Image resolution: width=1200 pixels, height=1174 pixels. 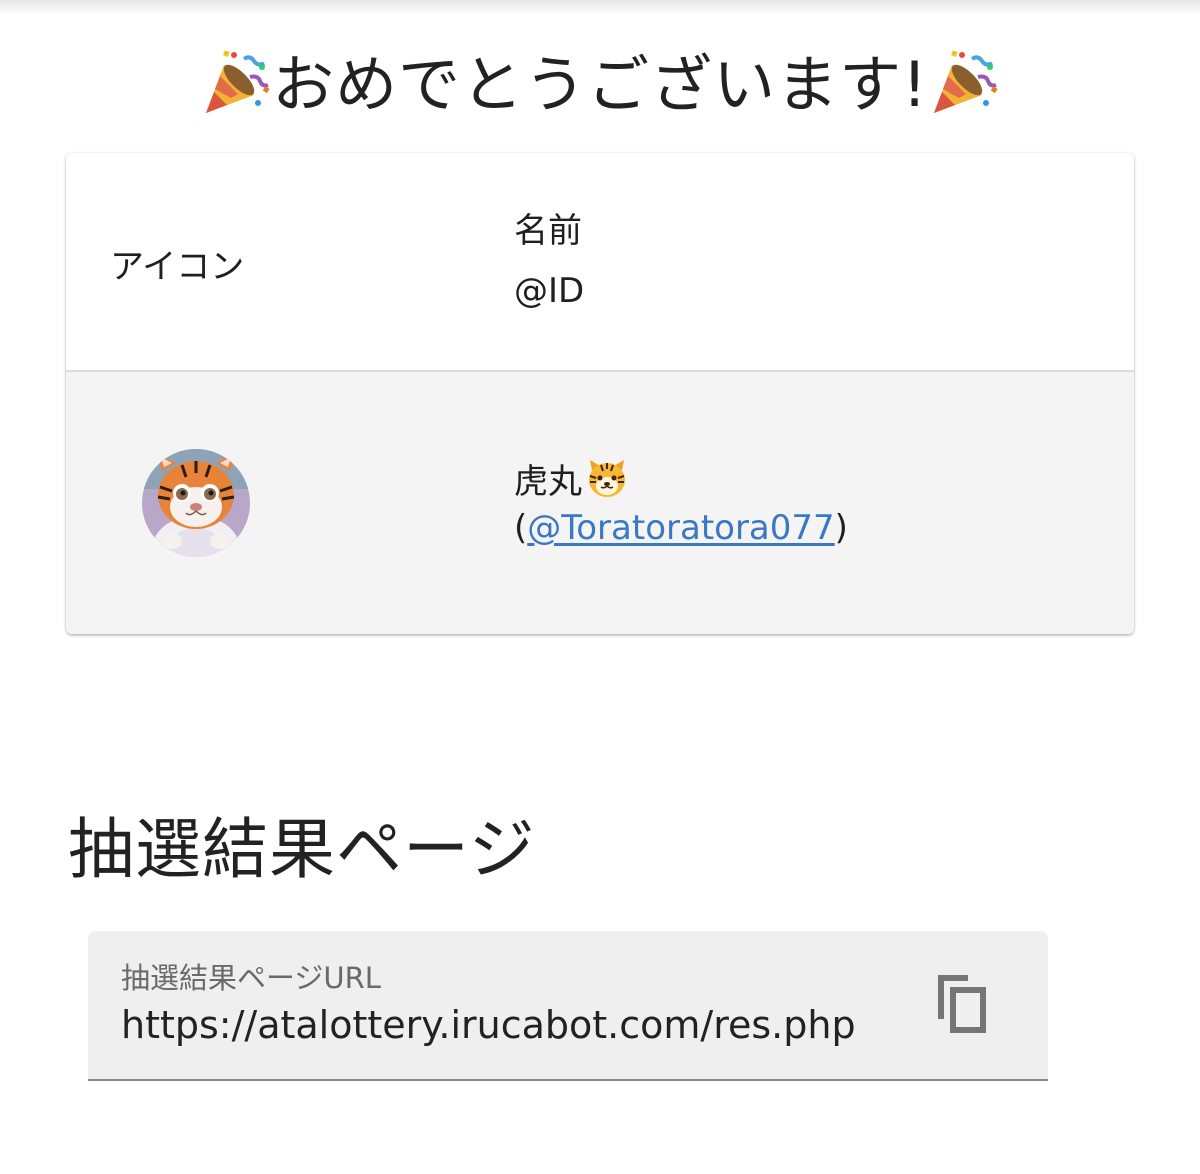 I want to click on column-header-id: @ID, so click(x=549, y=291).